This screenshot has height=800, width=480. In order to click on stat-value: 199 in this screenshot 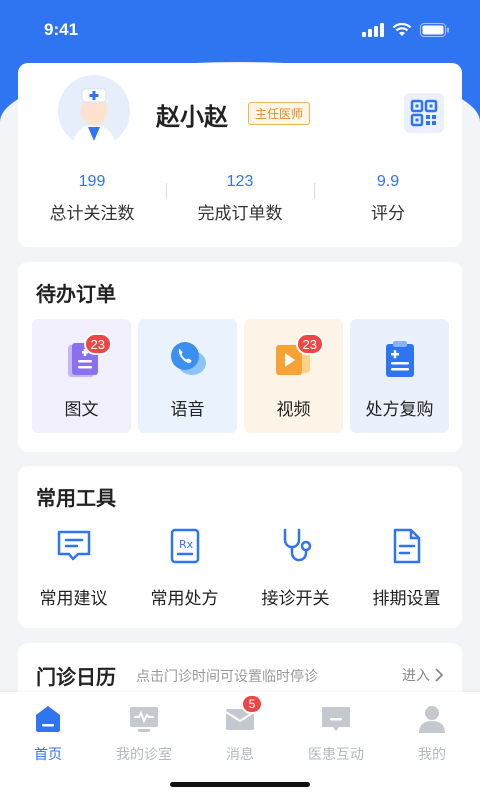, I will do `click(92, 181)`.